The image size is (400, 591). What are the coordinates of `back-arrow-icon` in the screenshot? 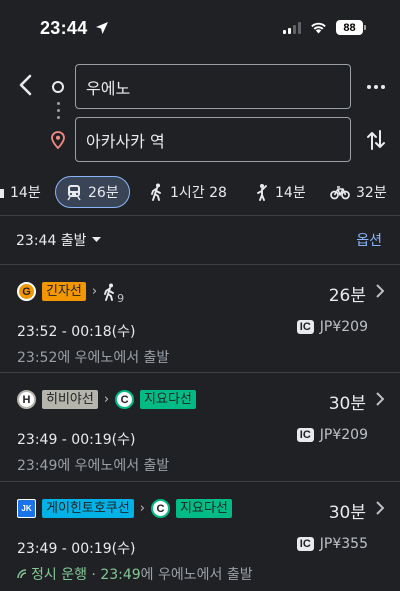 It's located at (25, 85).